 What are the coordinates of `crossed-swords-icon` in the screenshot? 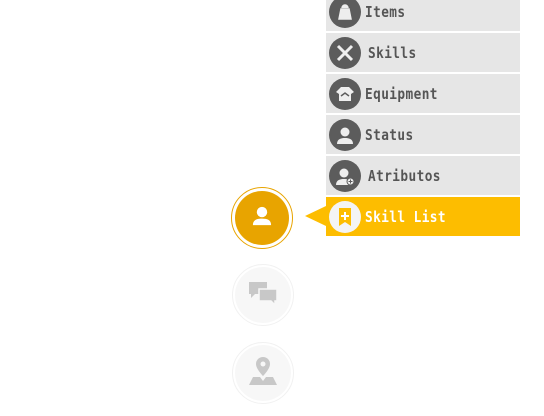 It's located at (345, 52).